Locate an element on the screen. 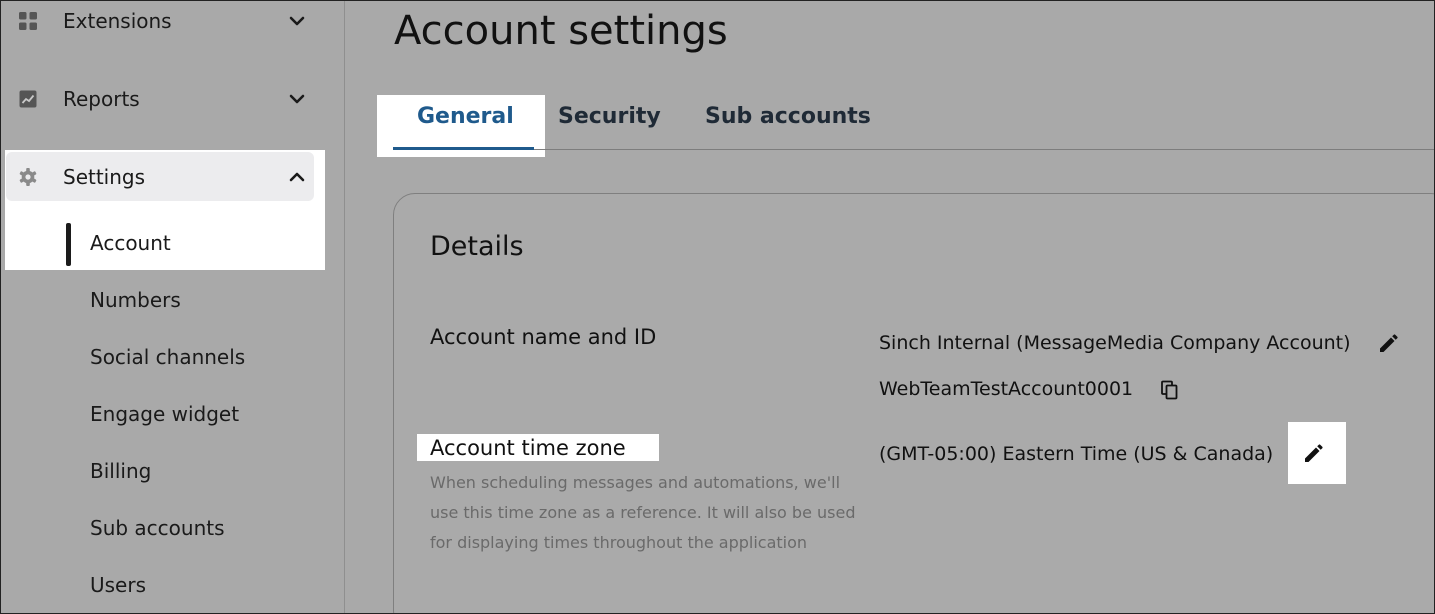 The width and height of the screenshot is (1435, 614). details-title: Details is located at coordinates (477, 246).